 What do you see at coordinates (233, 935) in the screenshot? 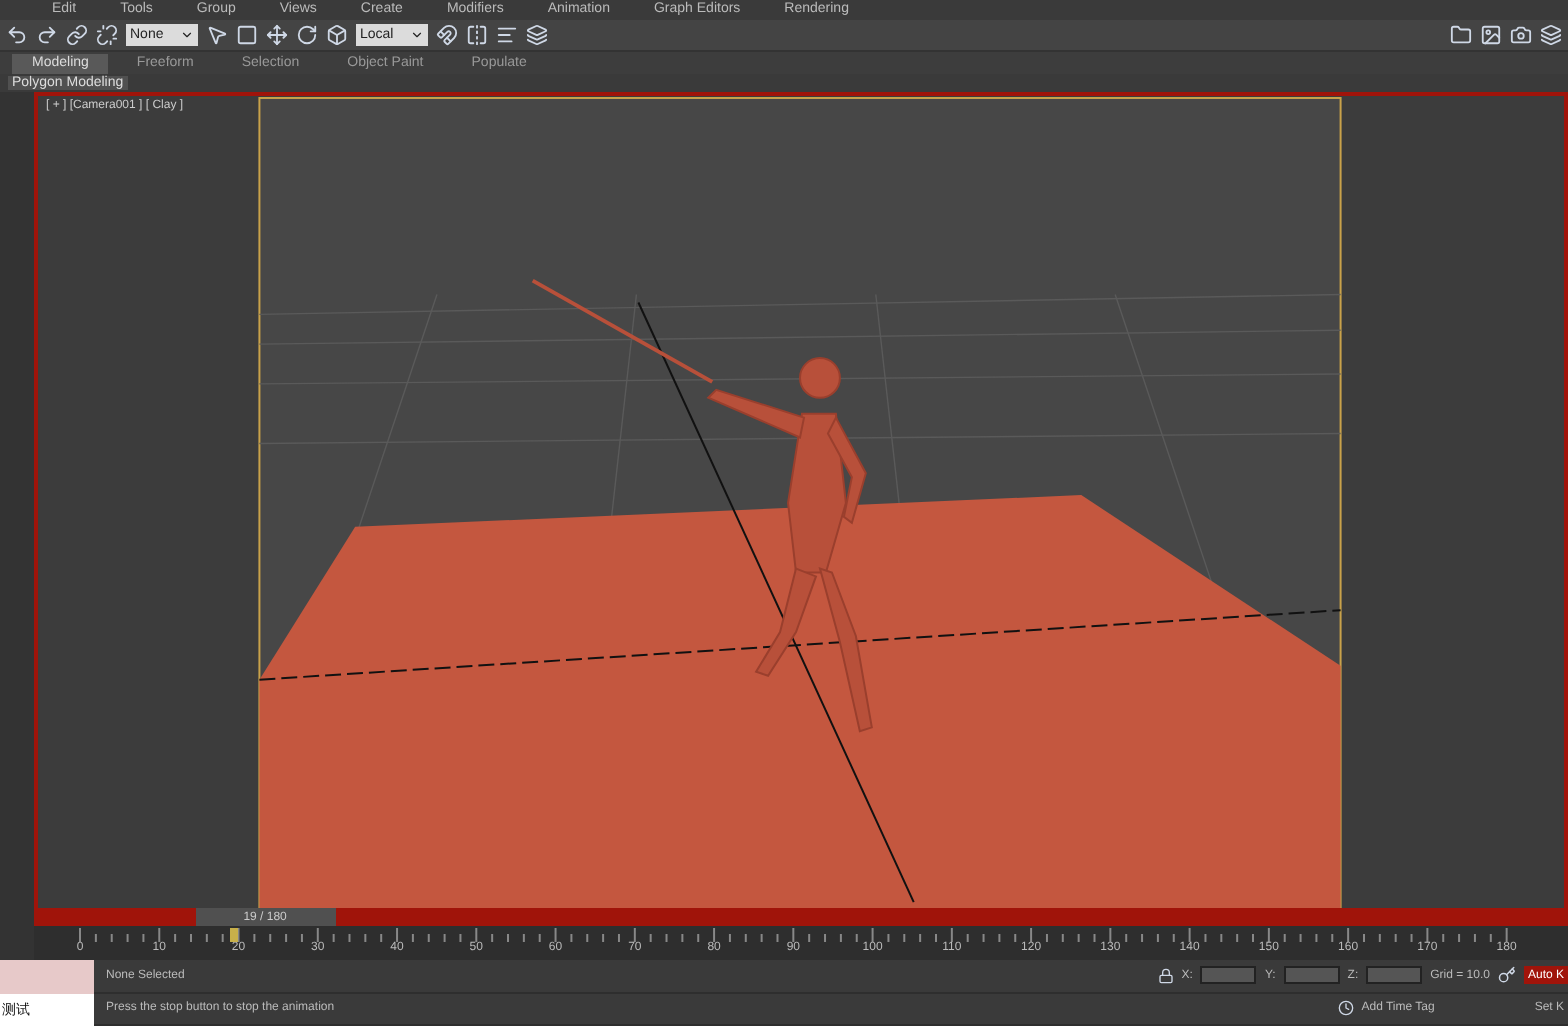
I see `time-marker` at bounding box center [233, 935].